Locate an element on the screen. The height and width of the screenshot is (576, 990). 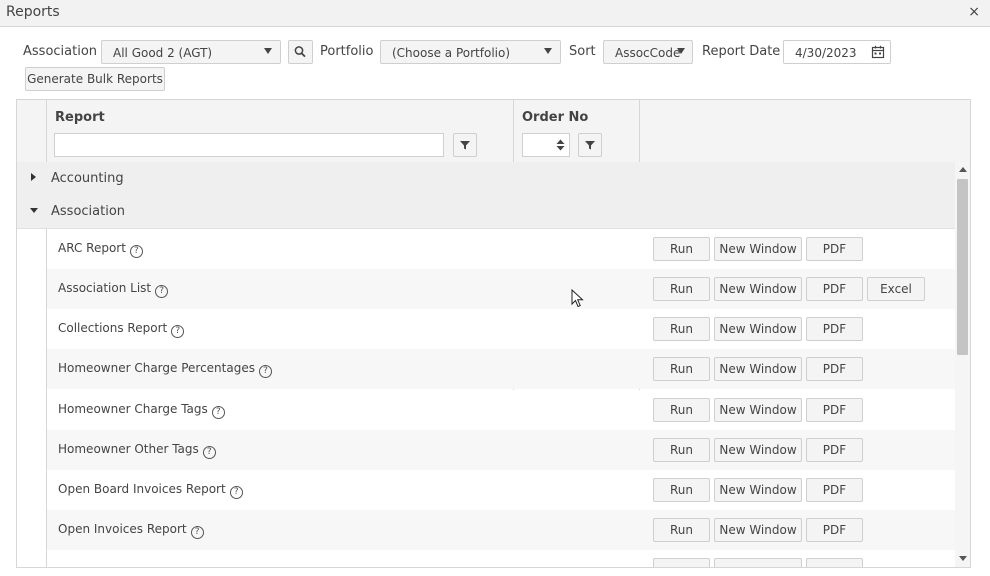
grid-header: Report Order No is located at coordinates (493, 131).